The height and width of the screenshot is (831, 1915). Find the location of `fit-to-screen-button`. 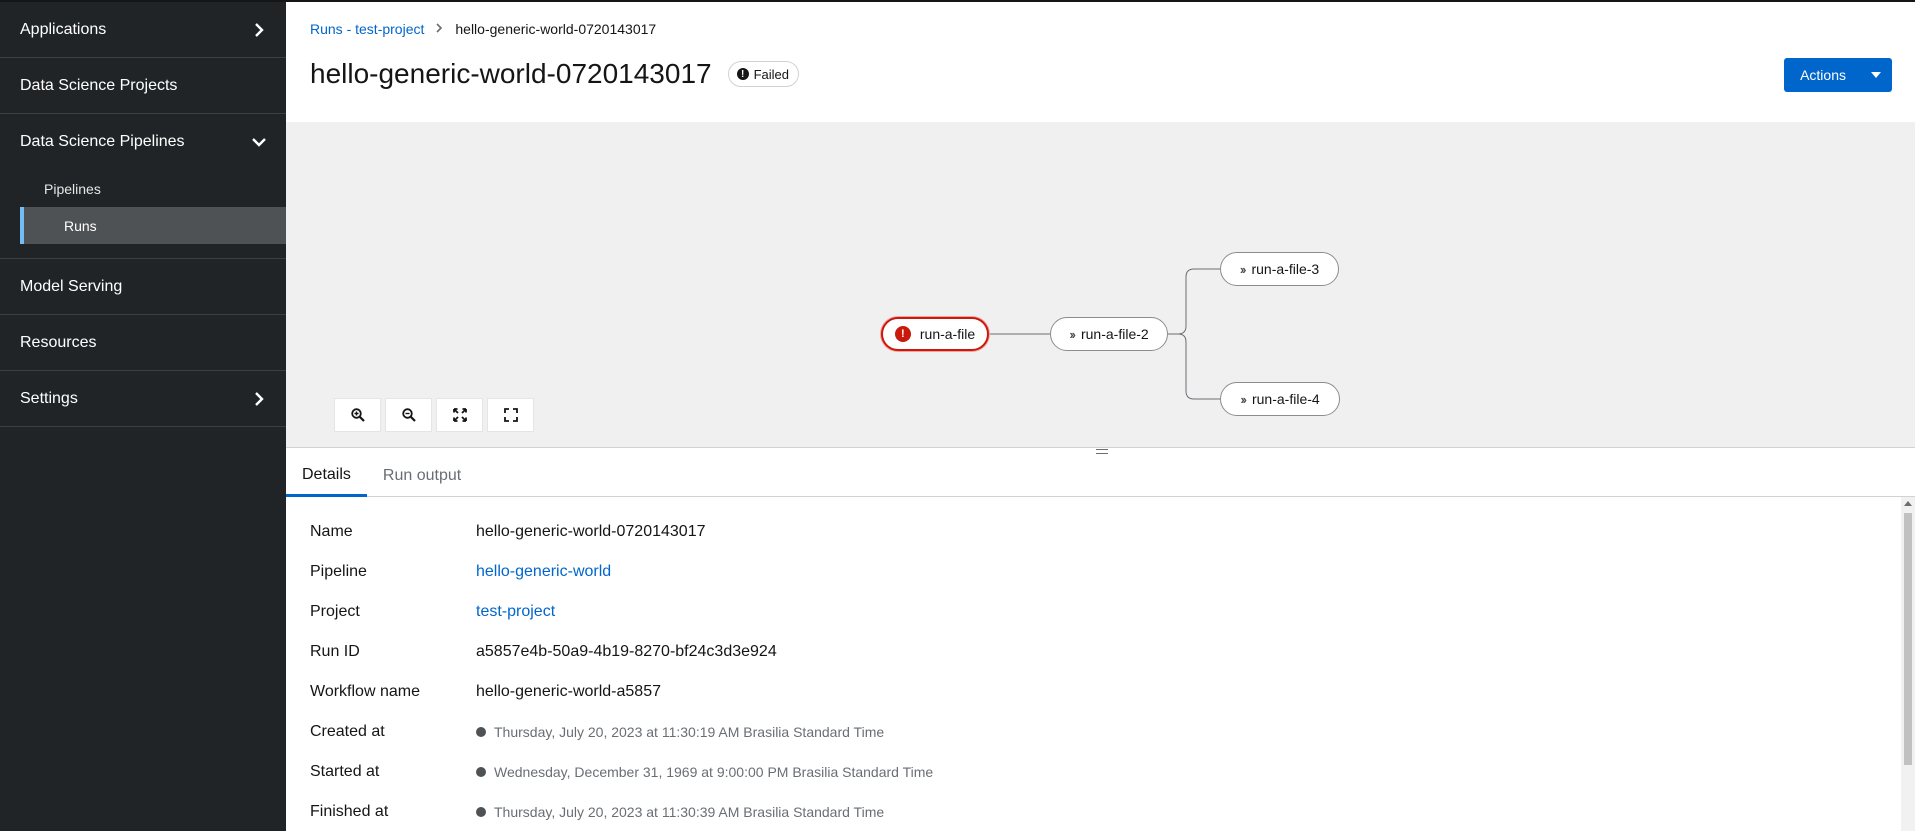

fit-to-screen-button is located at coordinates (459, 415).